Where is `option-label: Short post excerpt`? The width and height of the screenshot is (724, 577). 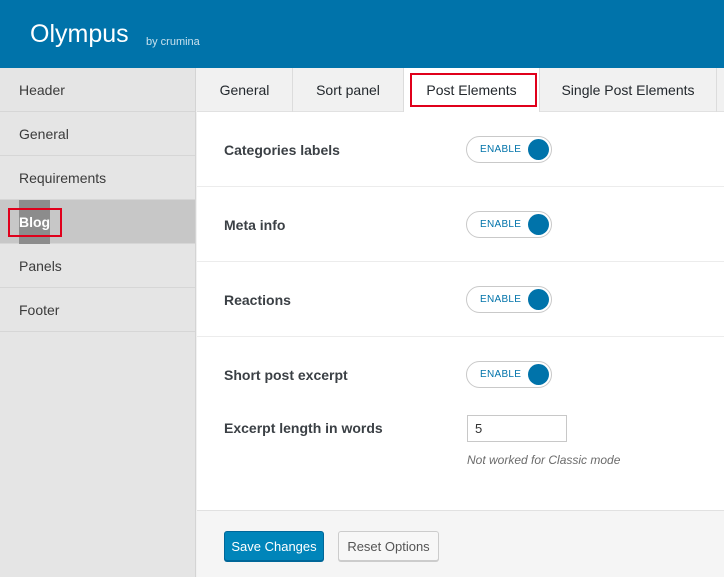
option-label: Short post excerpt is located at coordinates (286, 375).